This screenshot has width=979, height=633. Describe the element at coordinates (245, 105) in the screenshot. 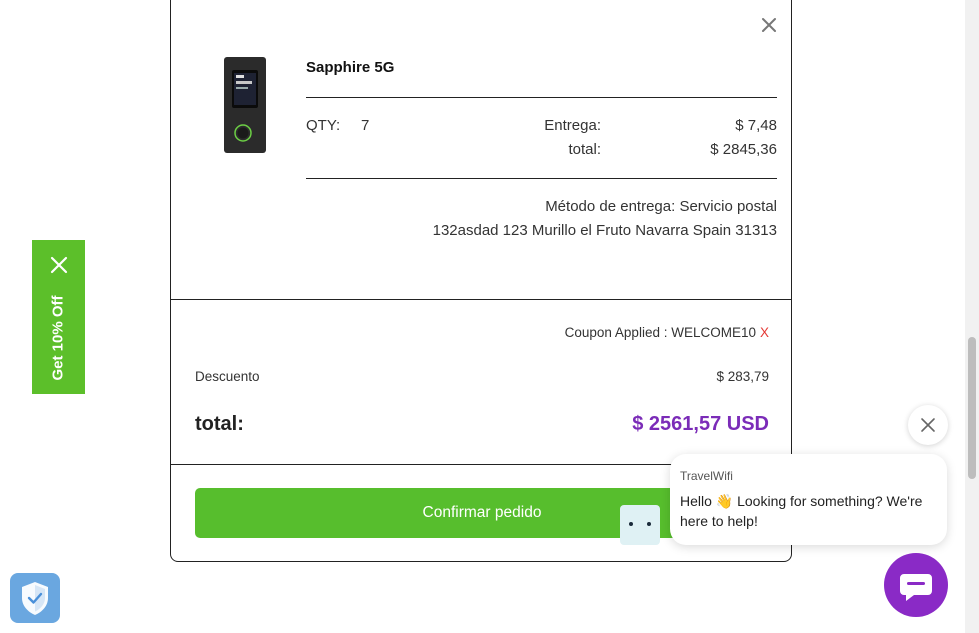

I see `product-image` at that location.